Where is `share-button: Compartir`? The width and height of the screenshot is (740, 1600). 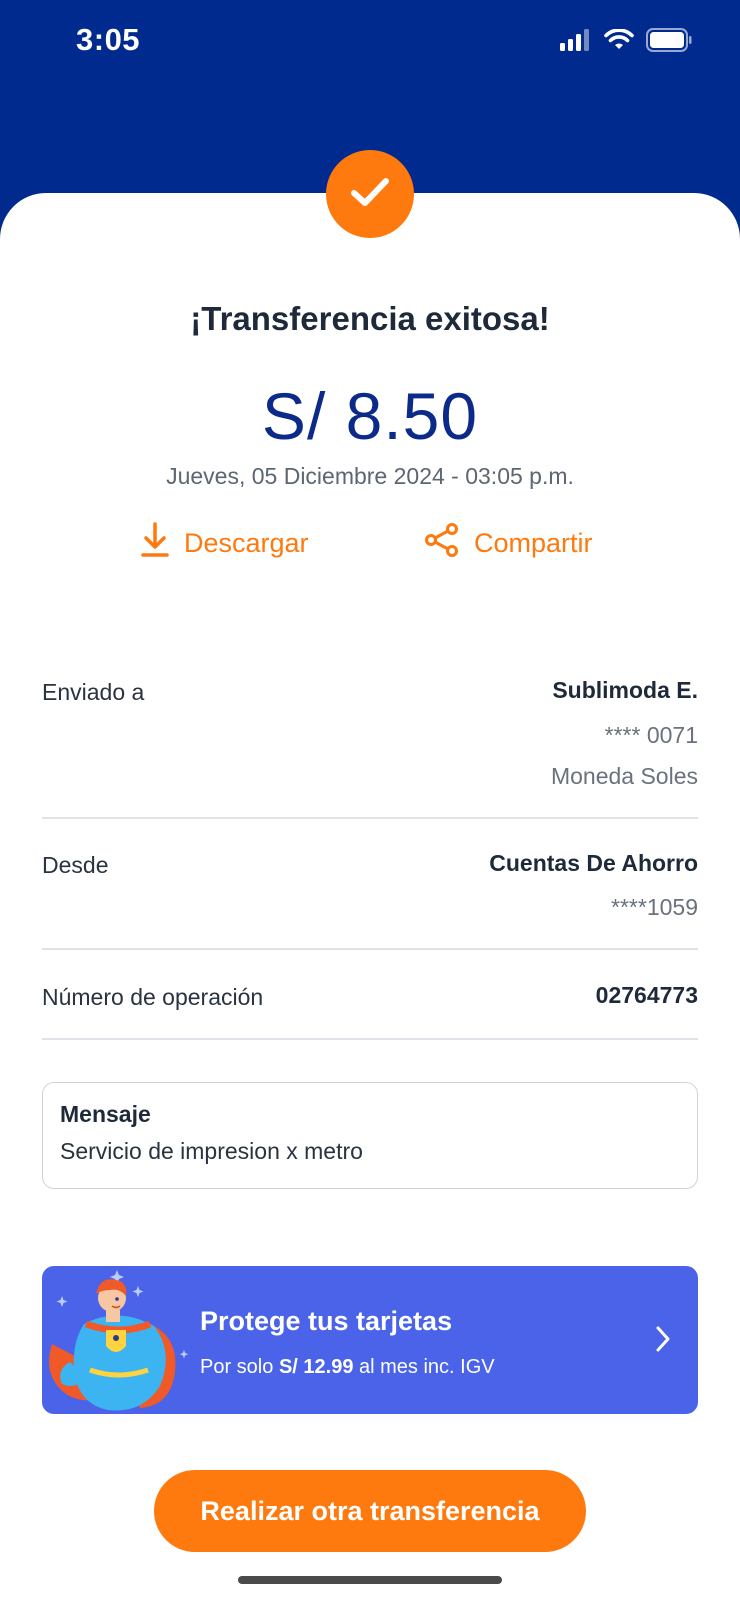 share-button: Compartir is located at coordinates (508, 543).